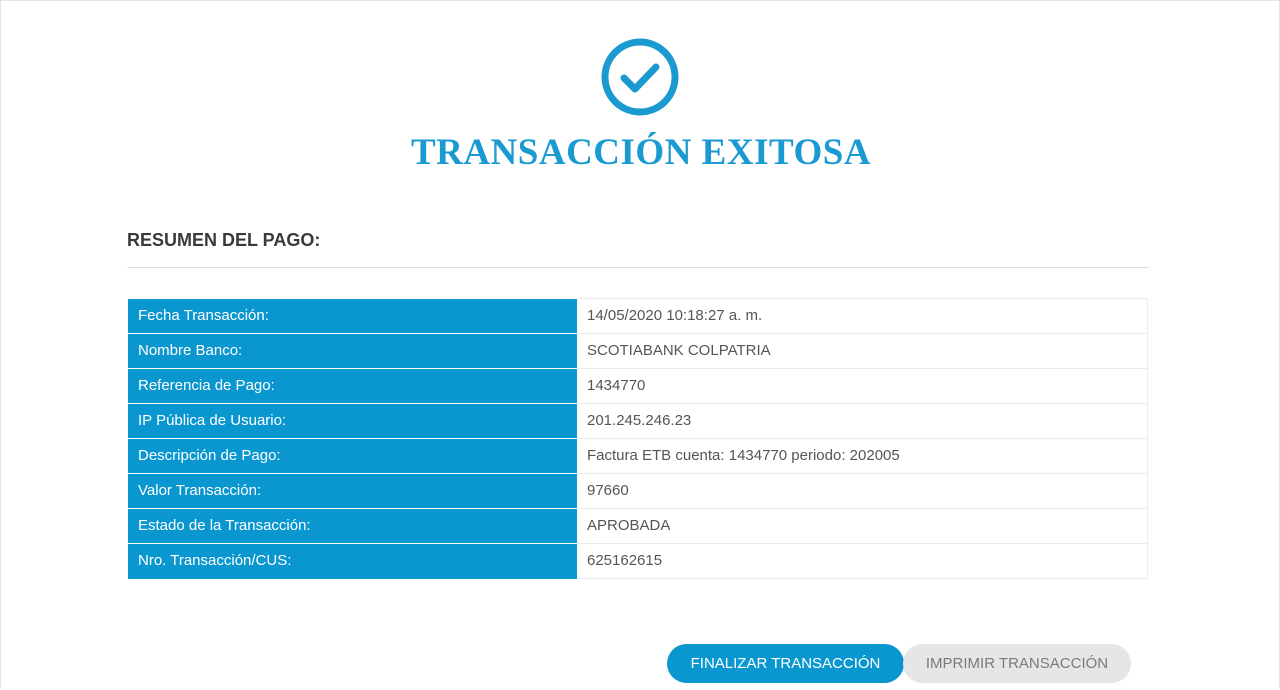  Describe the element at coordinates (785, 663) in the screenshot. I see `finish-transaction-button: FINALIZAR TRANSACCIÓN` at that location.